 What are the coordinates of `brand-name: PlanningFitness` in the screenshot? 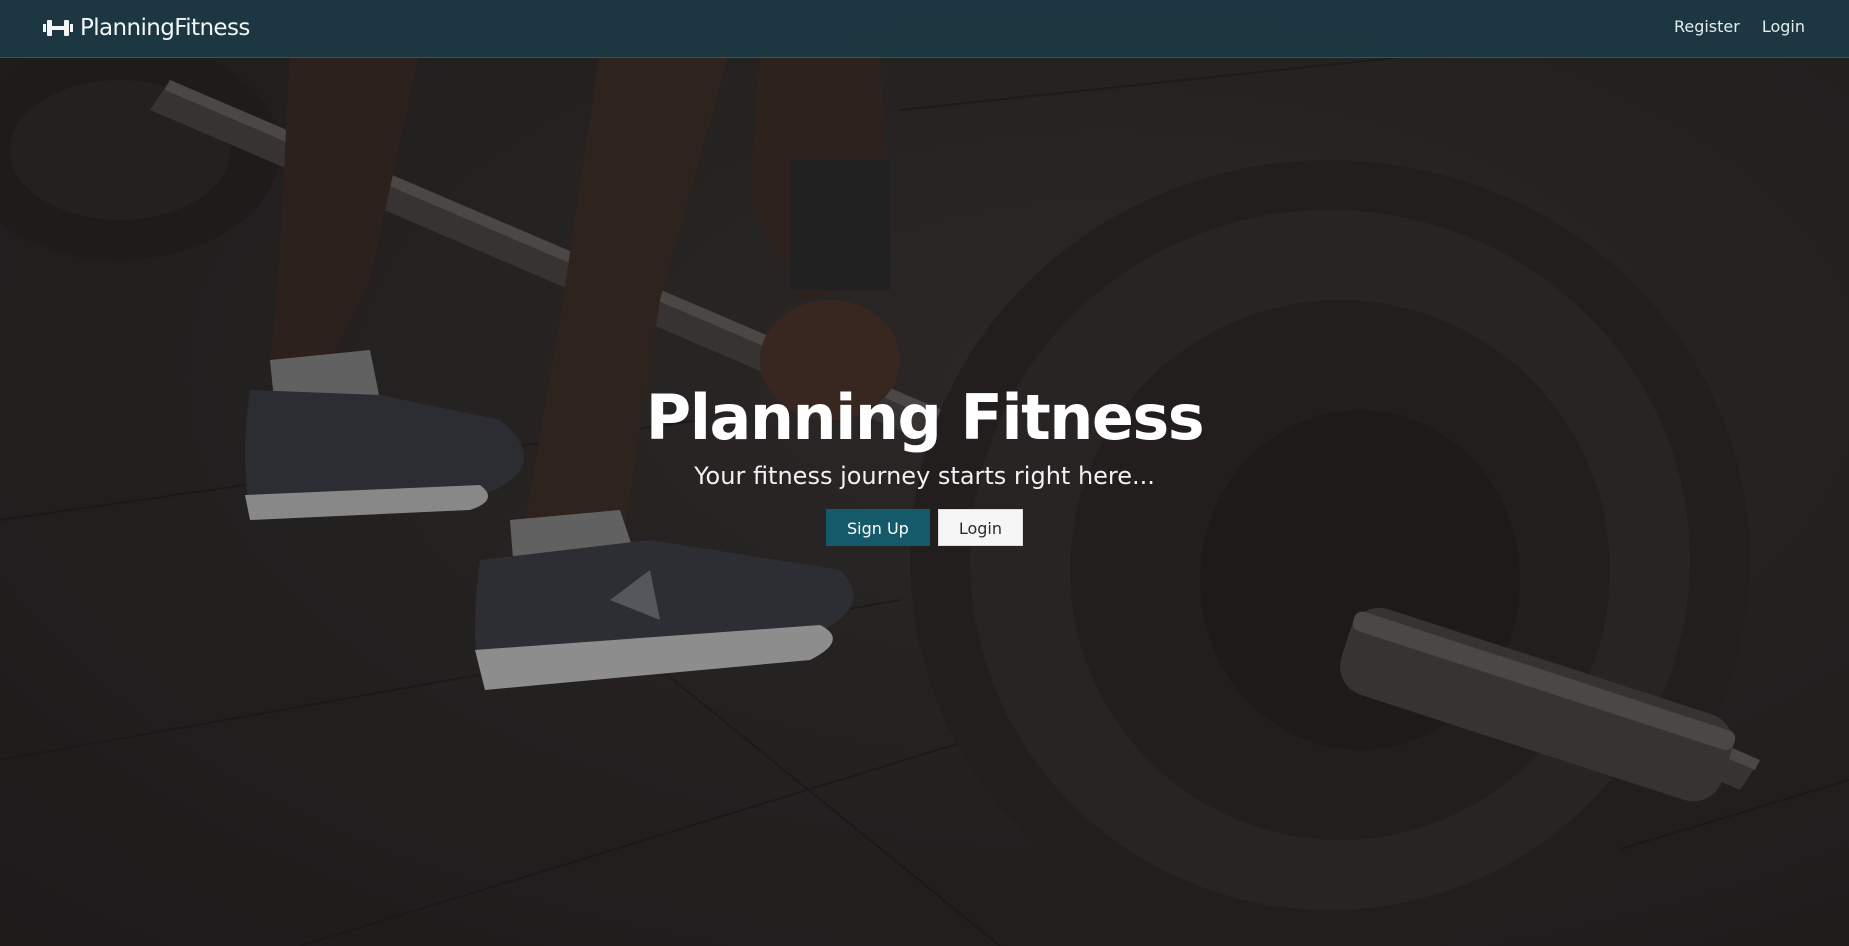 It's located at (165, 28).